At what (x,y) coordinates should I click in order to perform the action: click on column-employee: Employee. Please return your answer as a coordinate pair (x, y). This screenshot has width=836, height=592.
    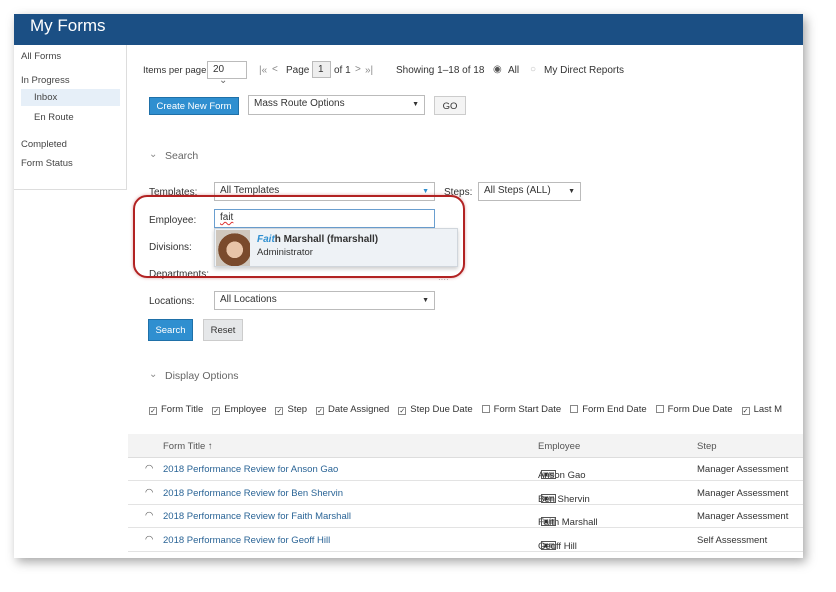
    Looking at the image, I should click on (559, 446).